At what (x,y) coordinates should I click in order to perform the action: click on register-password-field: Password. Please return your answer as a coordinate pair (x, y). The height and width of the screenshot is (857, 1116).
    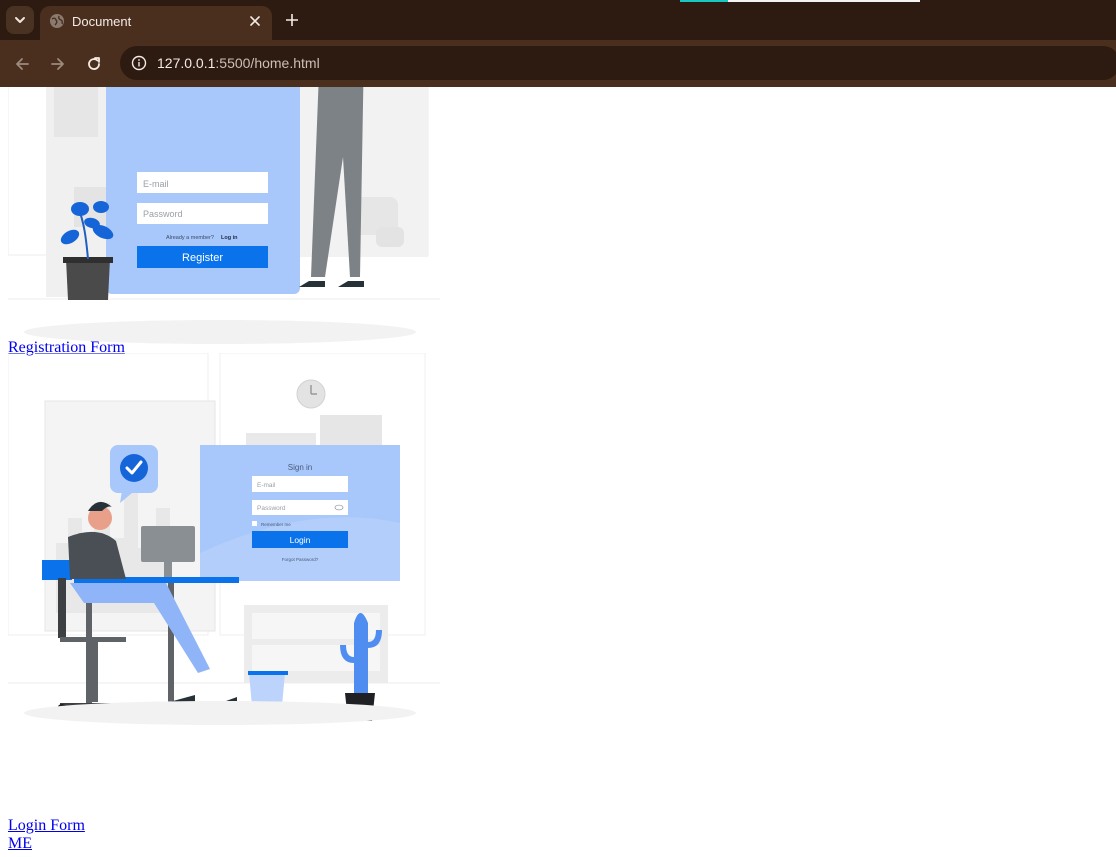
    Looking at the image, I should click on (163, 214).